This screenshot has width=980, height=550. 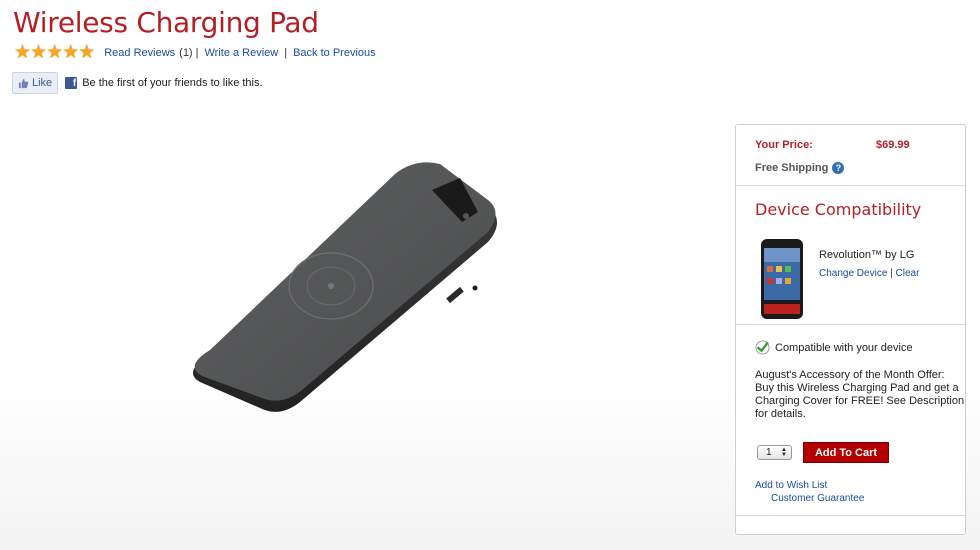 What do you see at coordinates (71, 83) in the screenshot?
I see `facebook-icon: f` at bounding box center [71, 83].